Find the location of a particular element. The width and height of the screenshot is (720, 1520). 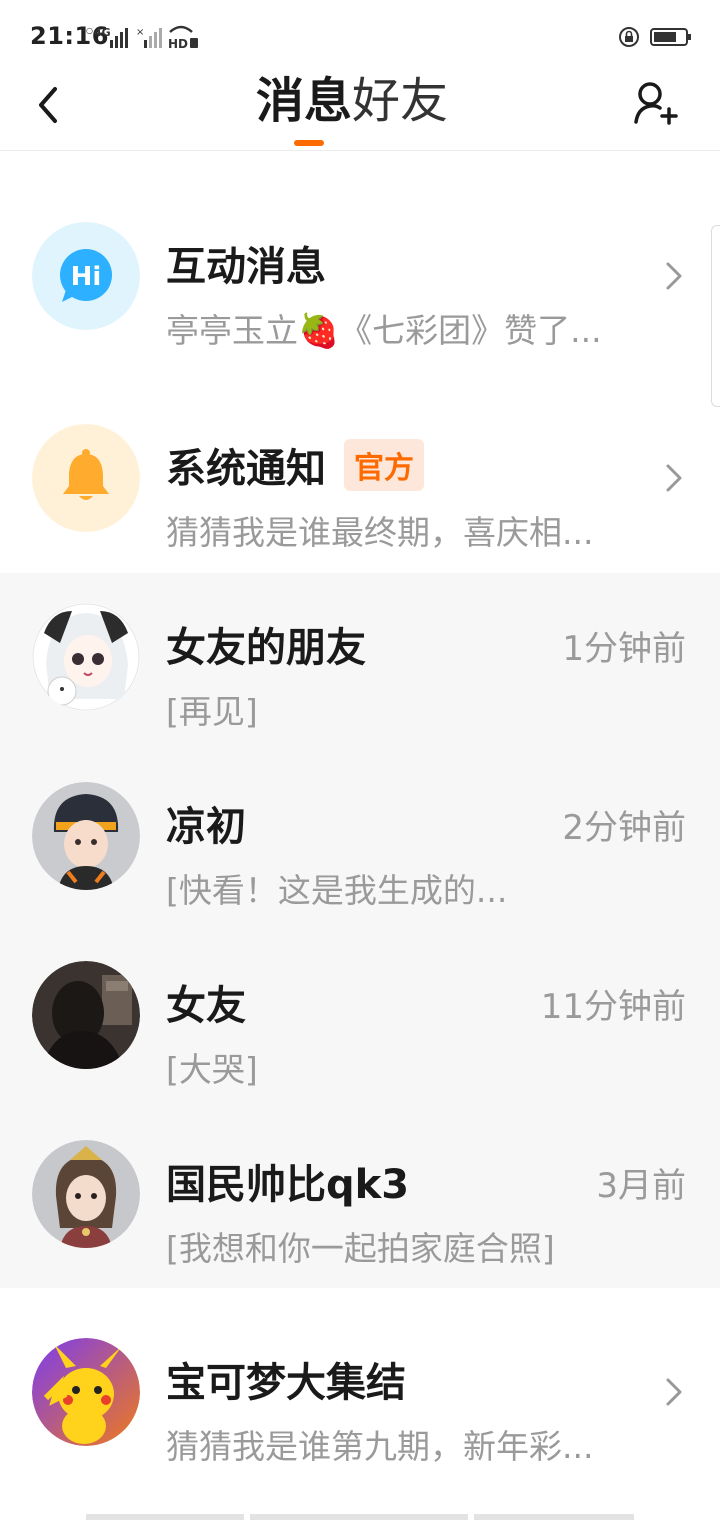

hi-chat-icon: Hi is located at coordinates (86, 276).